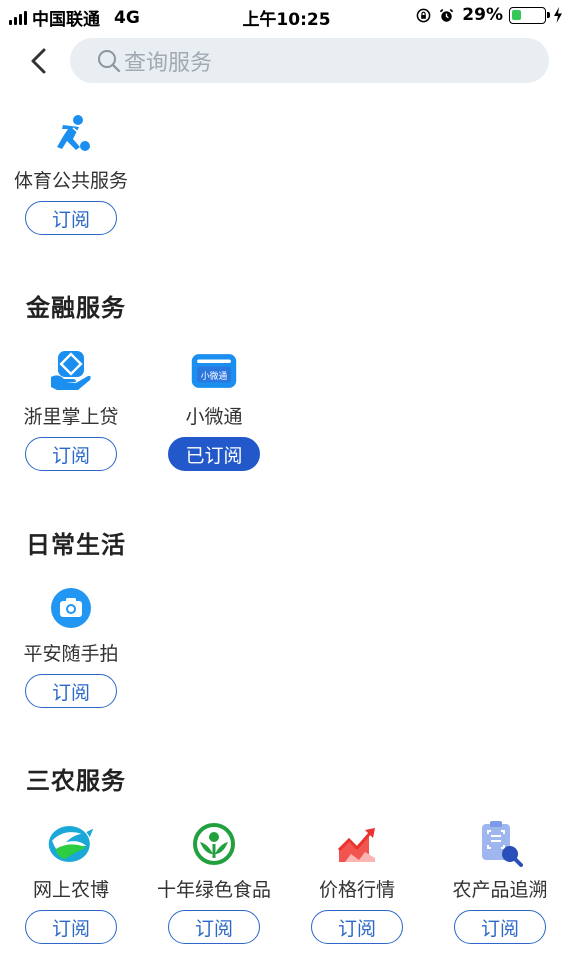 This screenshot has width=573, height=956. Describe the element at coordinates (214, 417) in the screenshot. I see `service-name: 小微通` at that location.